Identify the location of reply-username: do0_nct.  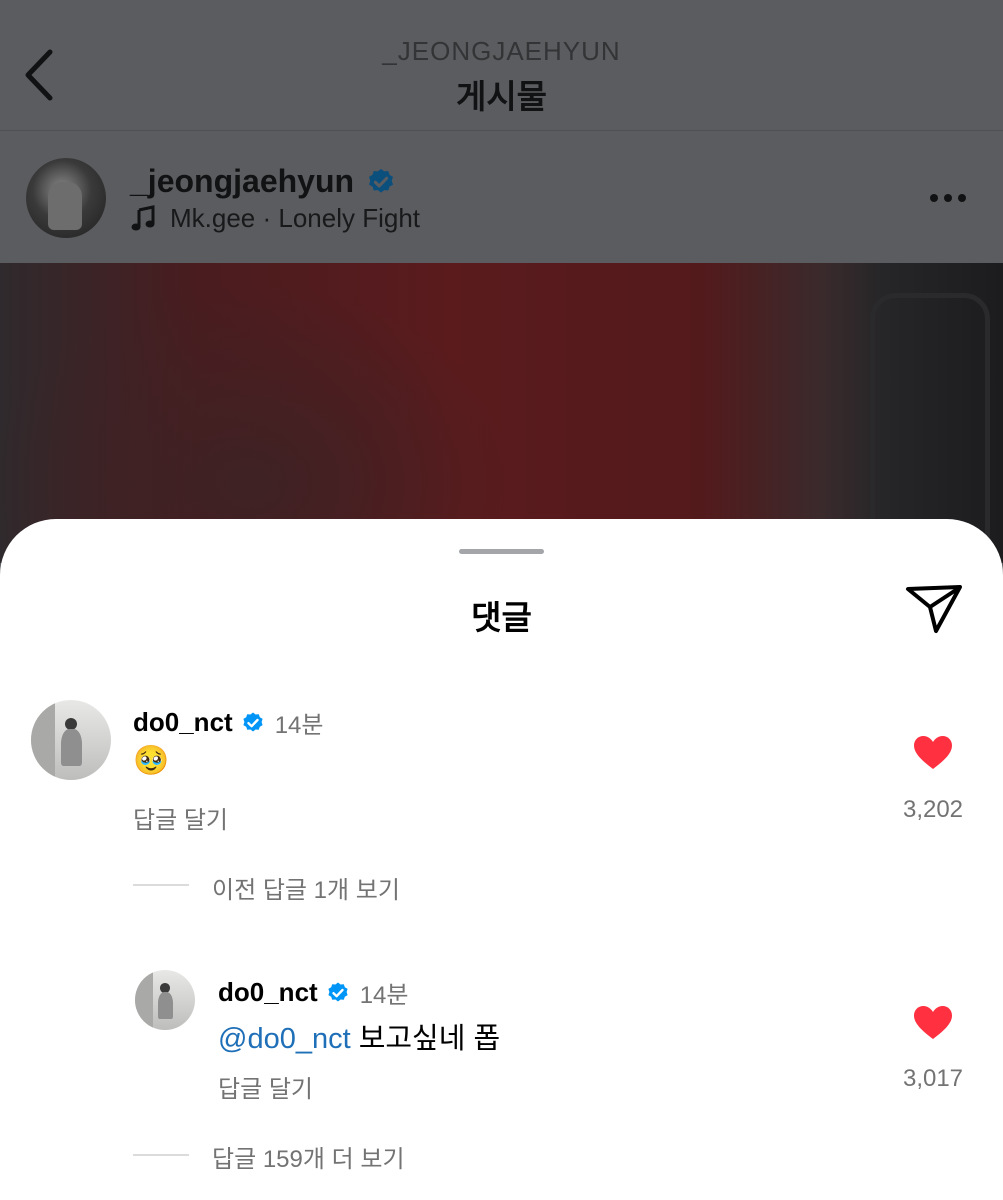
(268, 992).